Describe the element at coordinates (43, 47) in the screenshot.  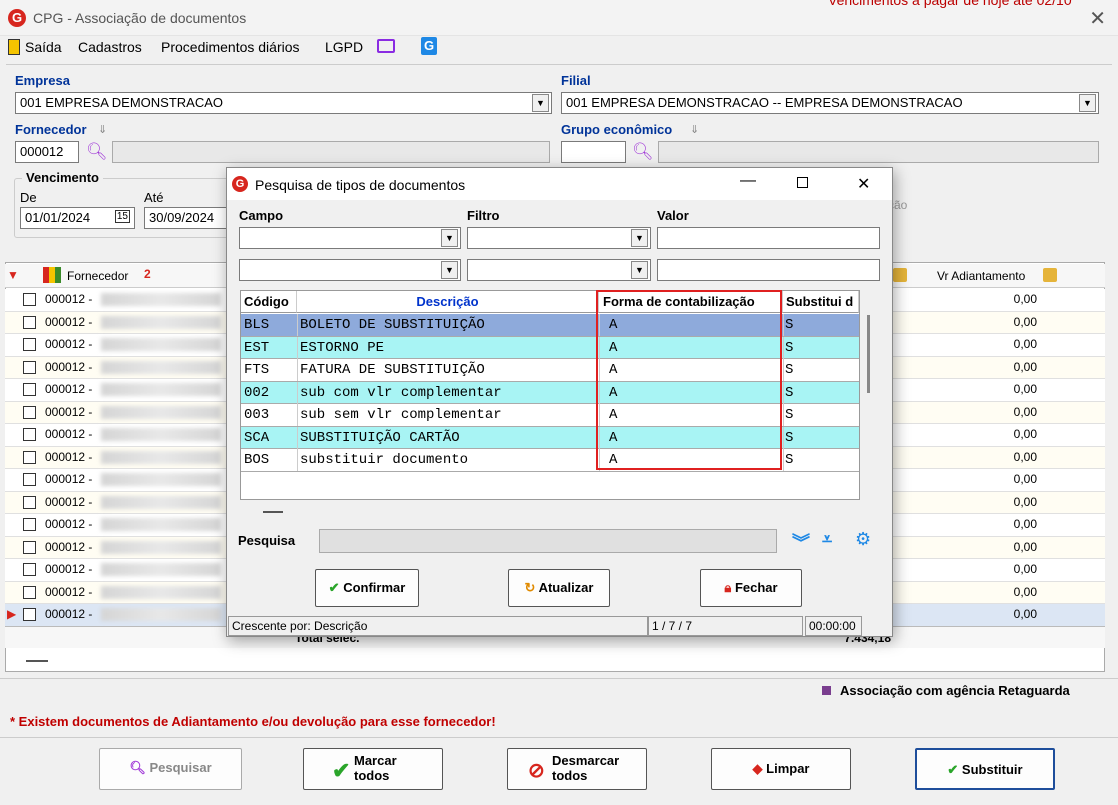
I see `menu-saida: Saída` at that location.